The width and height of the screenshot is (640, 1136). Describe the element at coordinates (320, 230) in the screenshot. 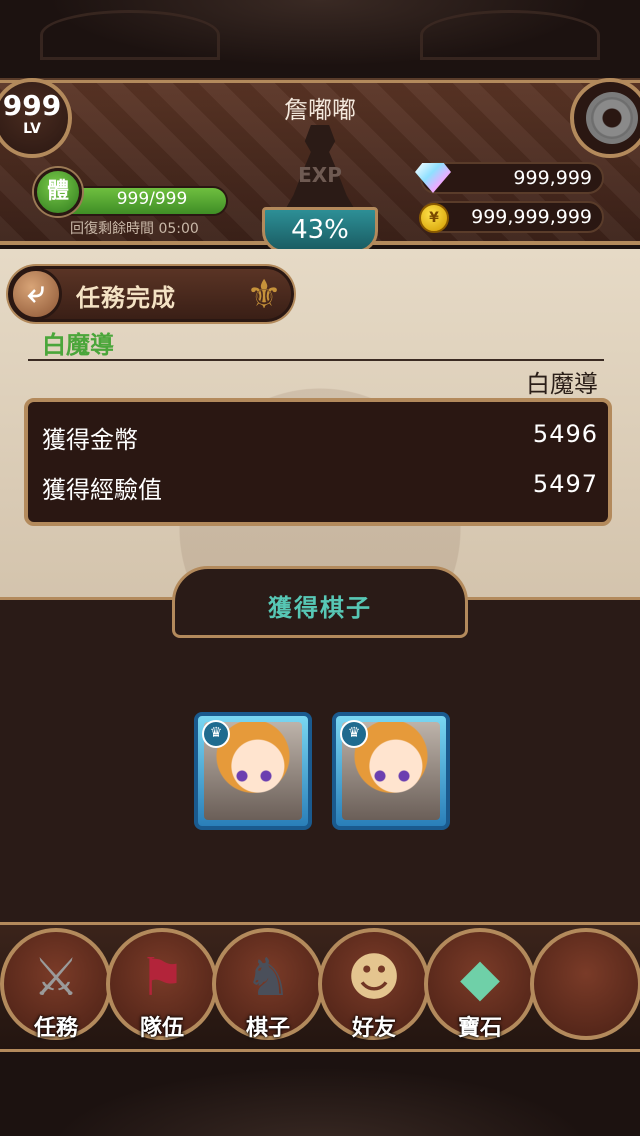

I see `exp-percent: 43%` at that location.